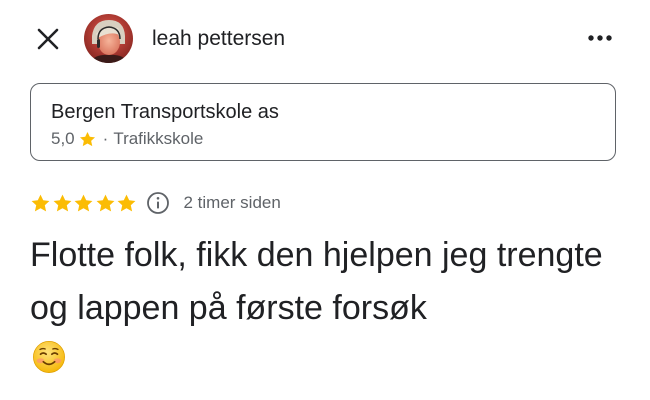 Image resolution: width=650 pixels, height=400 pixels. What do you see at coordinates (49, 357) in the screenshot?
I see `smiling-face-emoji-icon` at bounding box center [49, 357].